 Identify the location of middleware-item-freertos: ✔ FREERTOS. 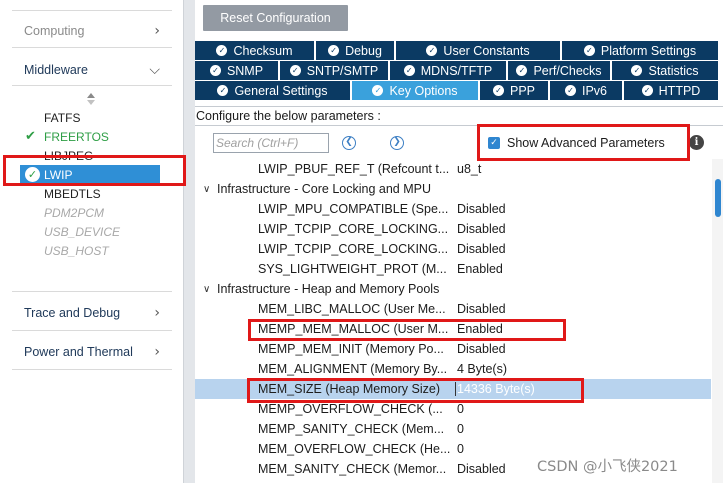
(90, 136).